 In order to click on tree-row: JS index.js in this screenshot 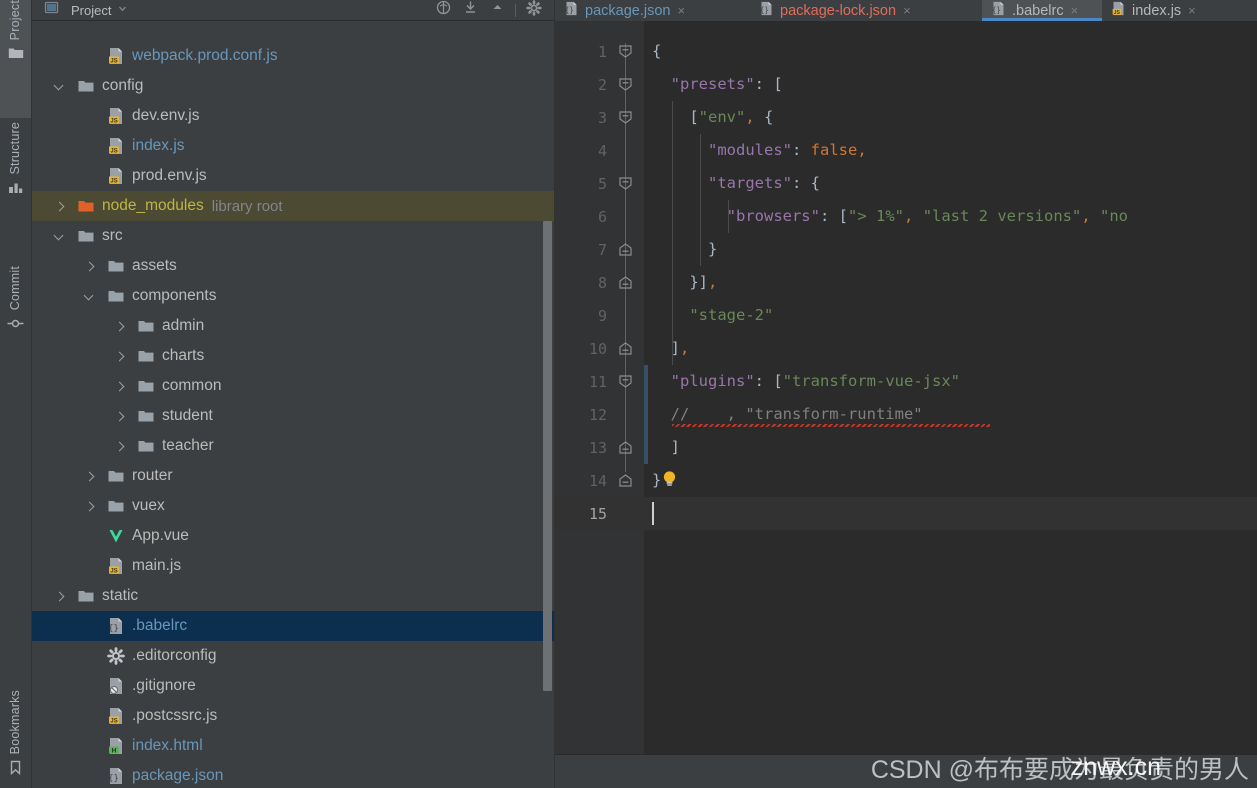, I will do `click(293, 146)`.